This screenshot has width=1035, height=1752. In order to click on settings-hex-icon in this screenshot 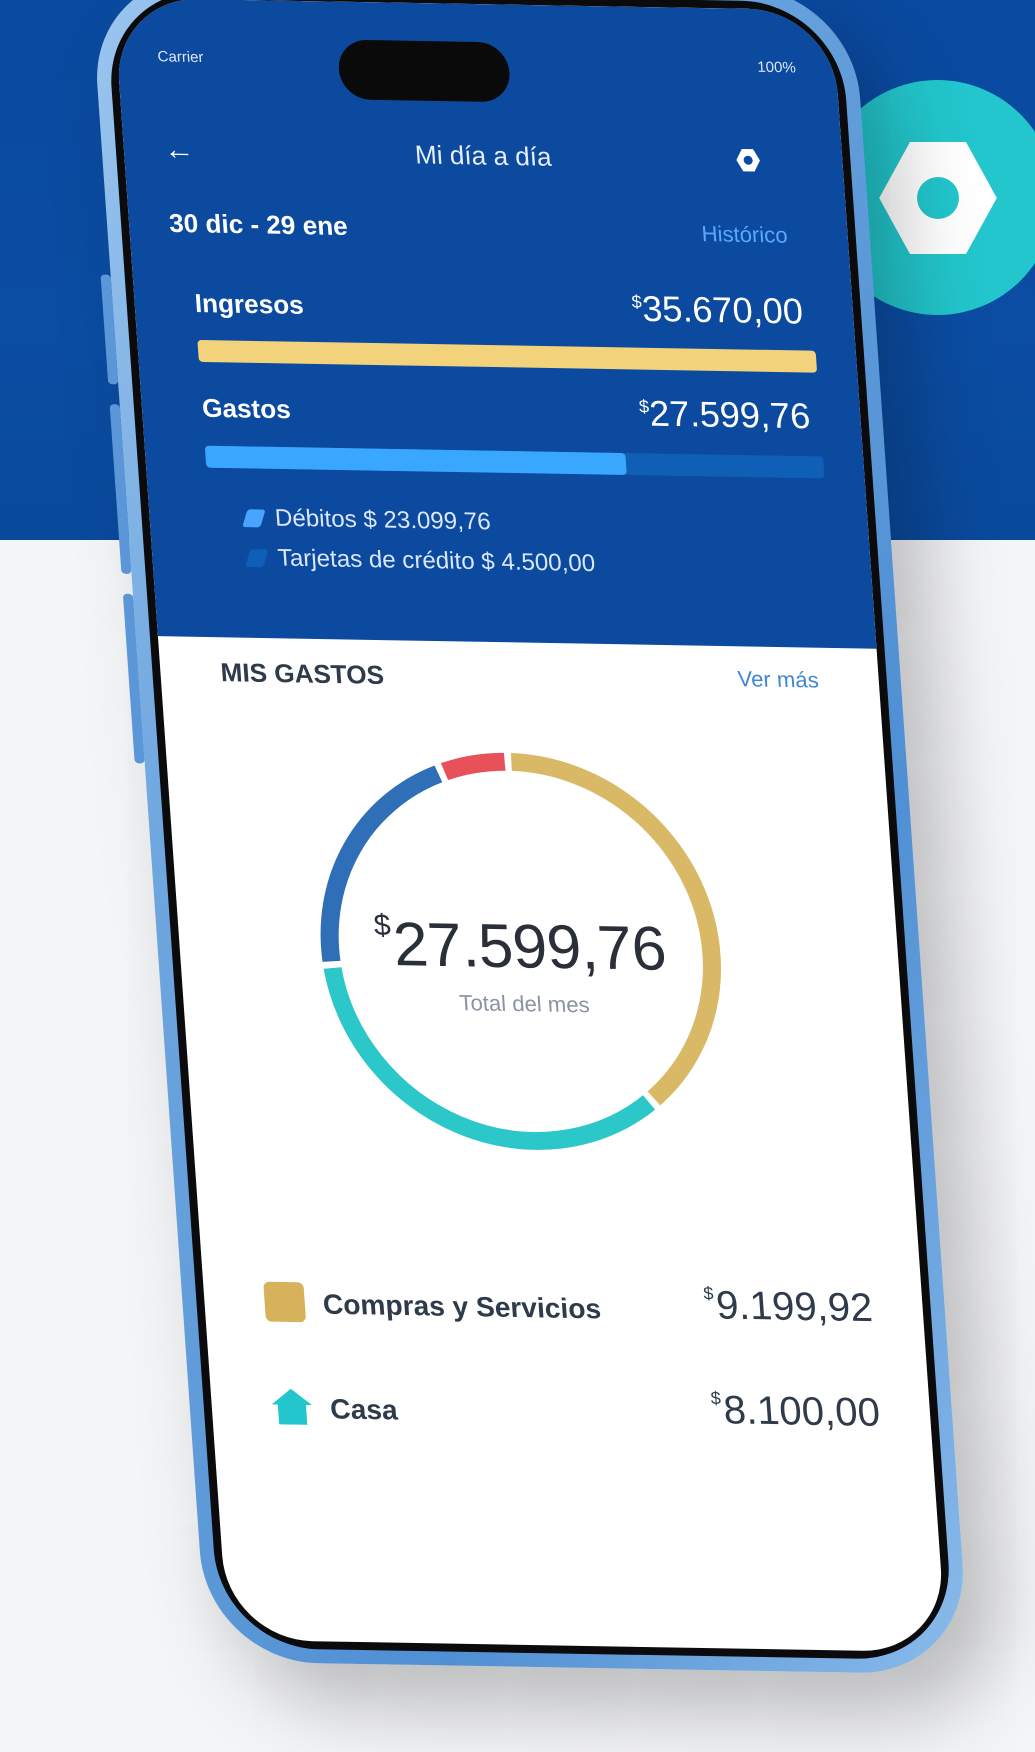, I will do `click(937, 197)`.